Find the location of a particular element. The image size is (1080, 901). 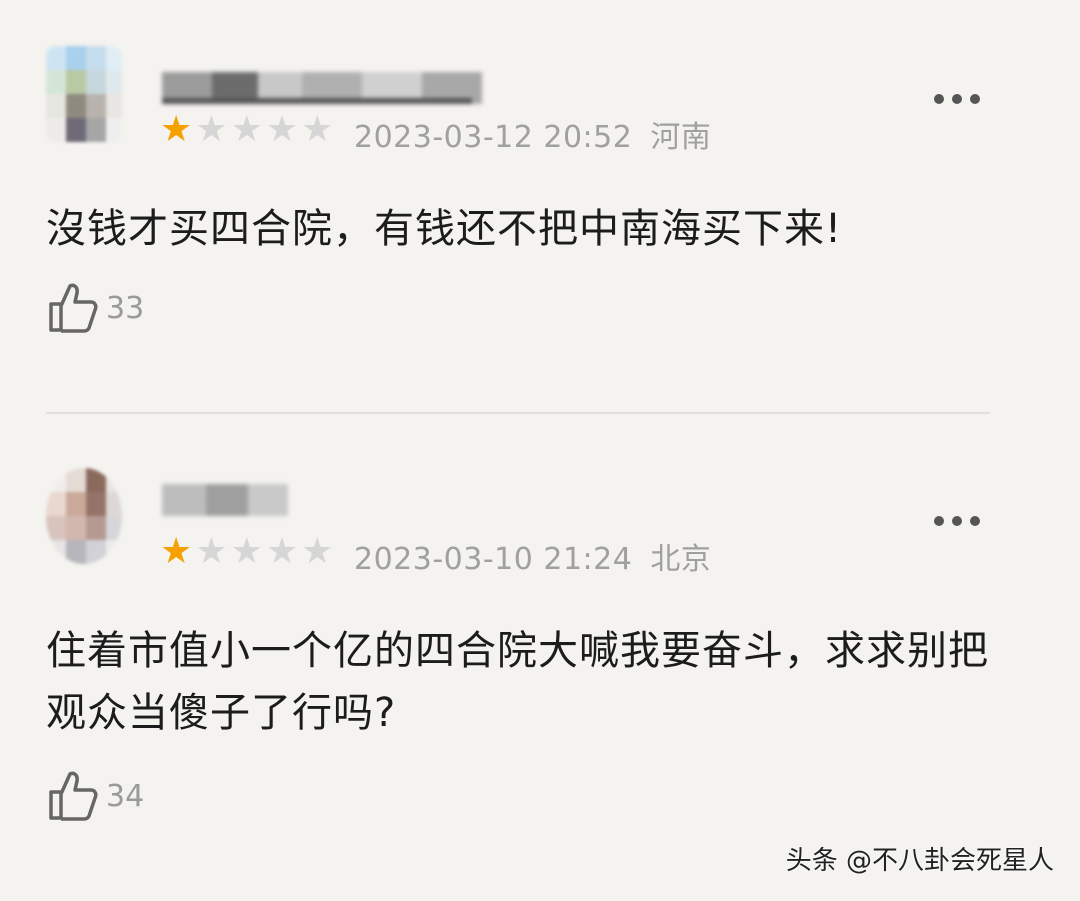

comment-text: 沒钱才买四合院，有钱还不把中南海买下来! is located at coordinates (444, 229).